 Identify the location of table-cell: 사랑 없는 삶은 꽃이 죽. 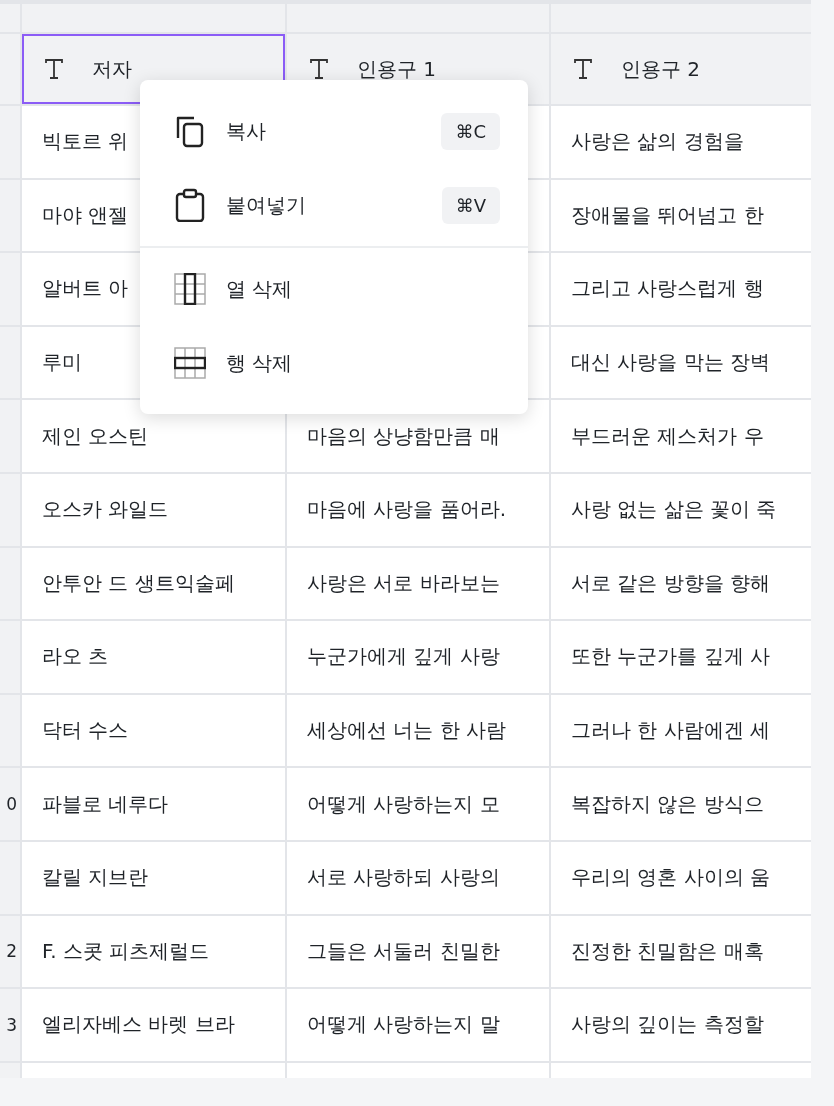
(681, 509).